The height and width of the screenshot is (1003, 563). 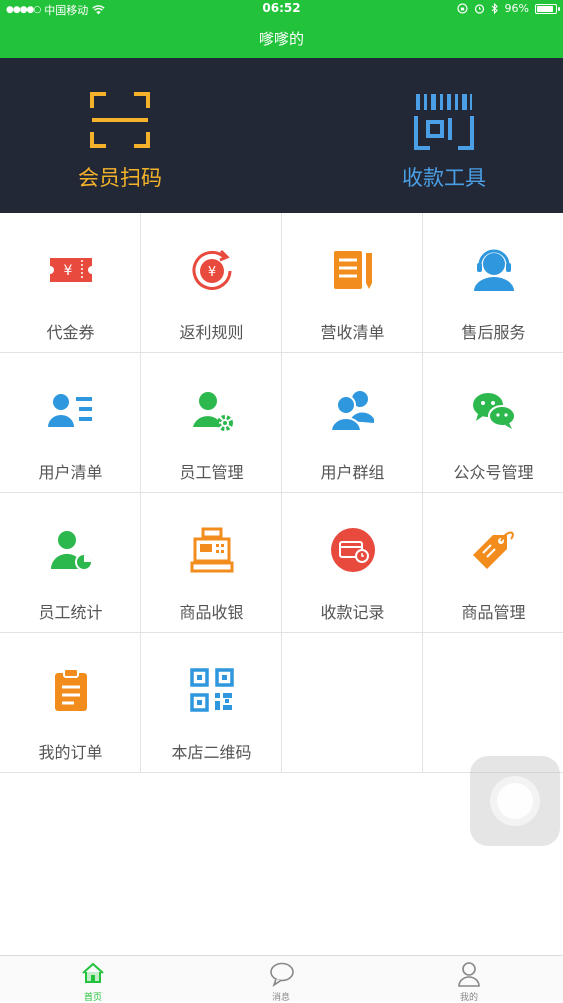 I want to click on grid-item-payment-records: 收款记录, so click(x=352, y=563).